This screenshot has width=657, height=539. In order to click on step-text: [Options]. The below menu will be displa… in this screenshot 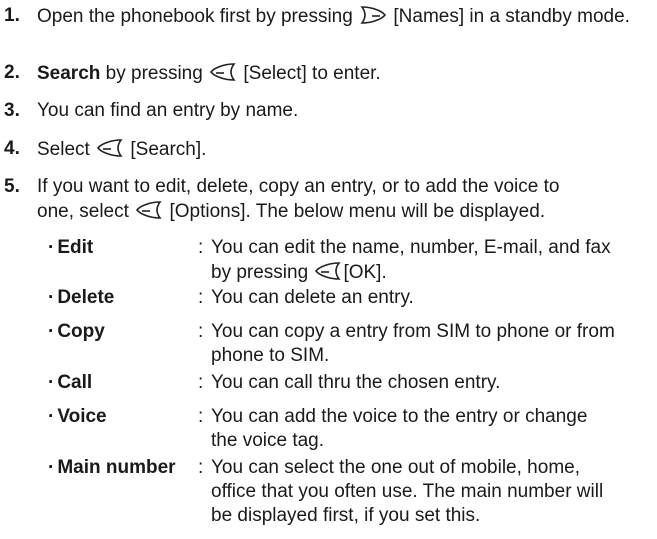, I will do `click(357, 211)`.